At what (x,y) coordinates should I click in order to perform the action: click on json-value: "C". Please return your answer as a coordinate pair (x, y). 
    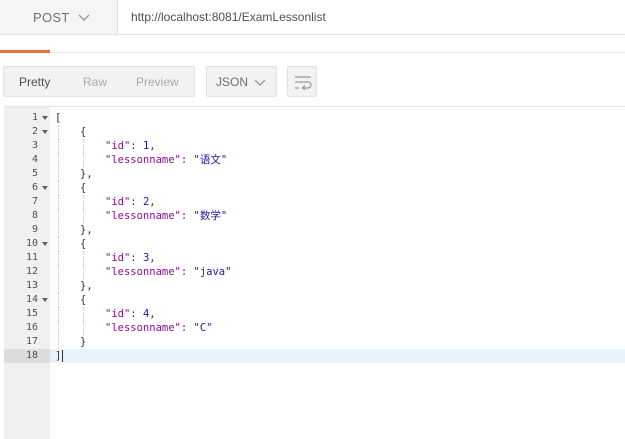
    Looking at the image, I should click on (203, 328).